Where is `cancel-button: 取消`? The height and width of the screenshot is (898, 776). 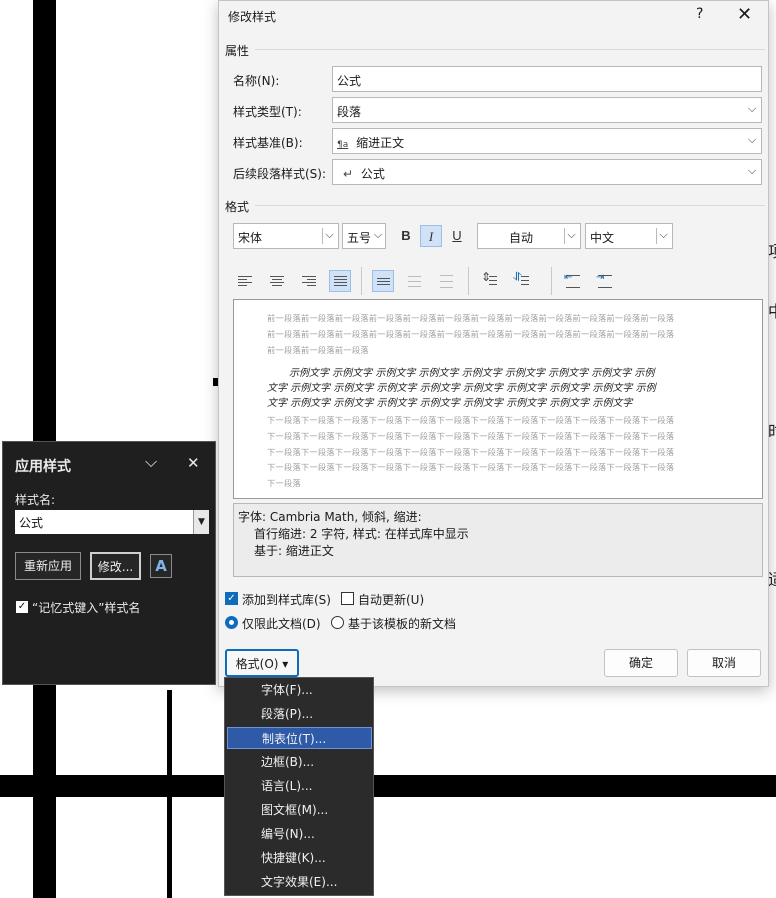
cancel-button: 取消 is located at coordinates (724, 663).